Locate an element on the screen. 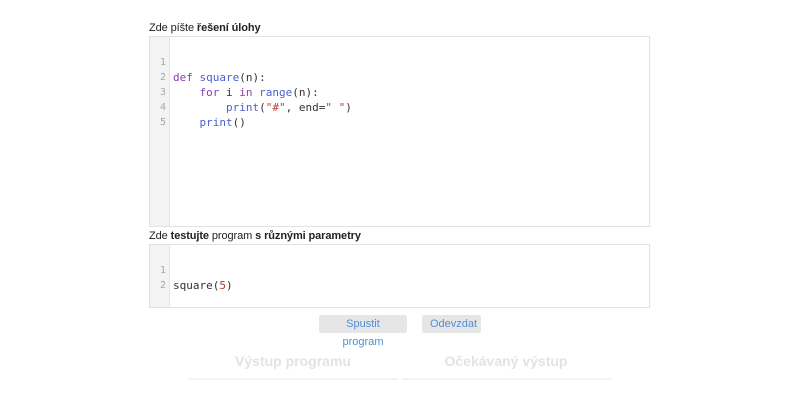 This screenshot has width=800, height=400. number-literal: 5 is located at coordinates (222, 285).